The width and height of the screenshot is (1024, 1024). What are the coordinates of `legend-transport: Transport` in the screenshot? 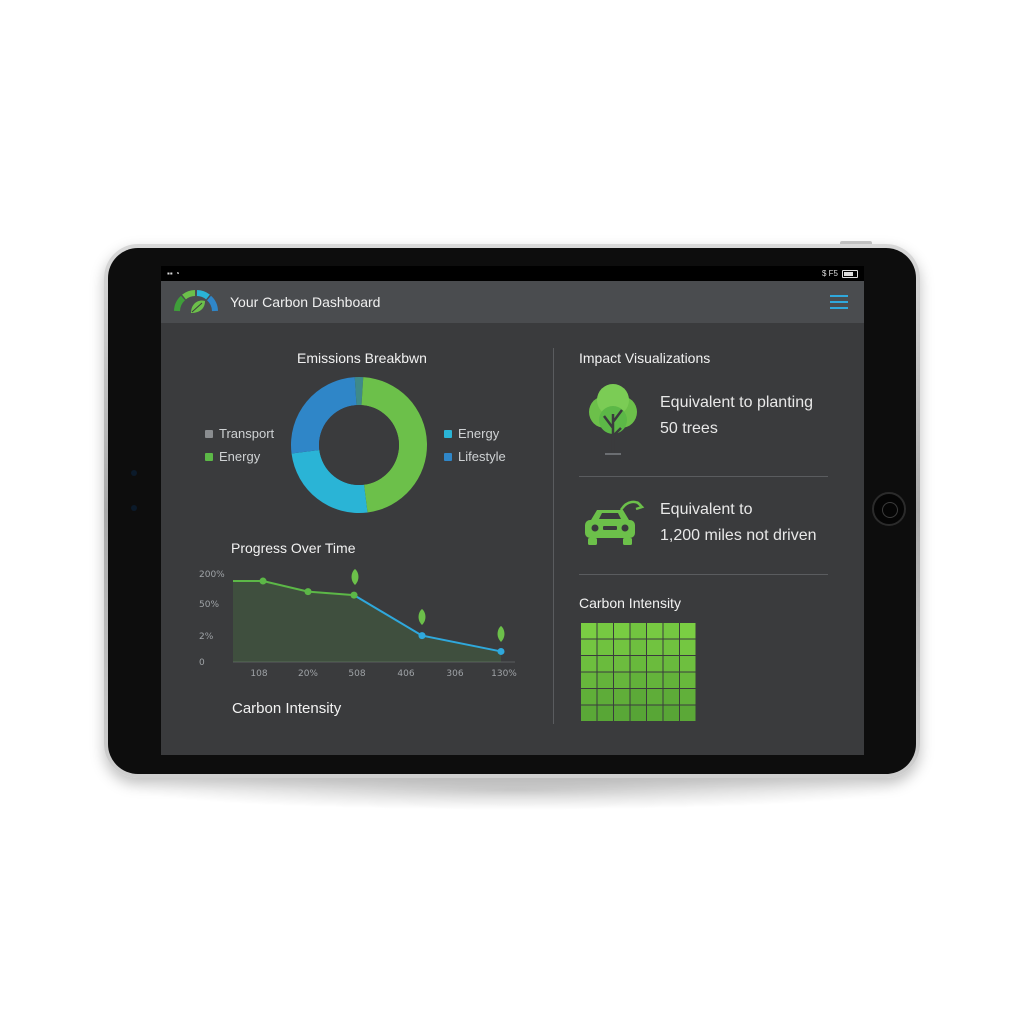 It's located at (239, 433).